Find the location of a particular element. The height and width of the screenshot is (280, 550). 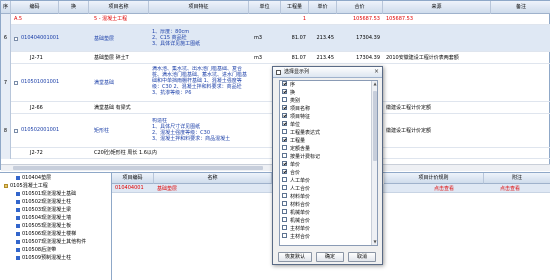

row-code: A.5 is located at coordinates (35, 19).